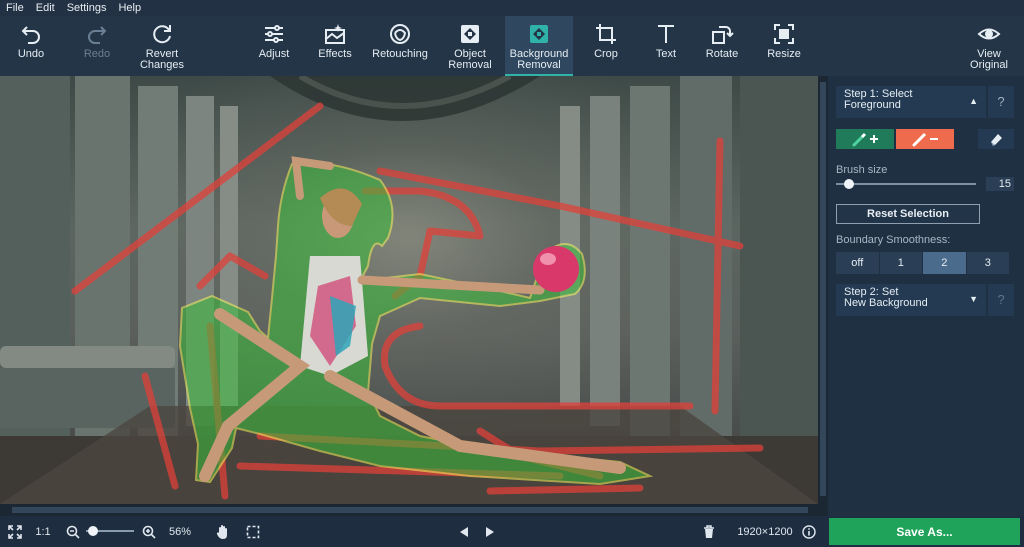 Image resolution: width=1024 pixels, height=547 pixels. I want to click on revert-icon, so click(162, 34).